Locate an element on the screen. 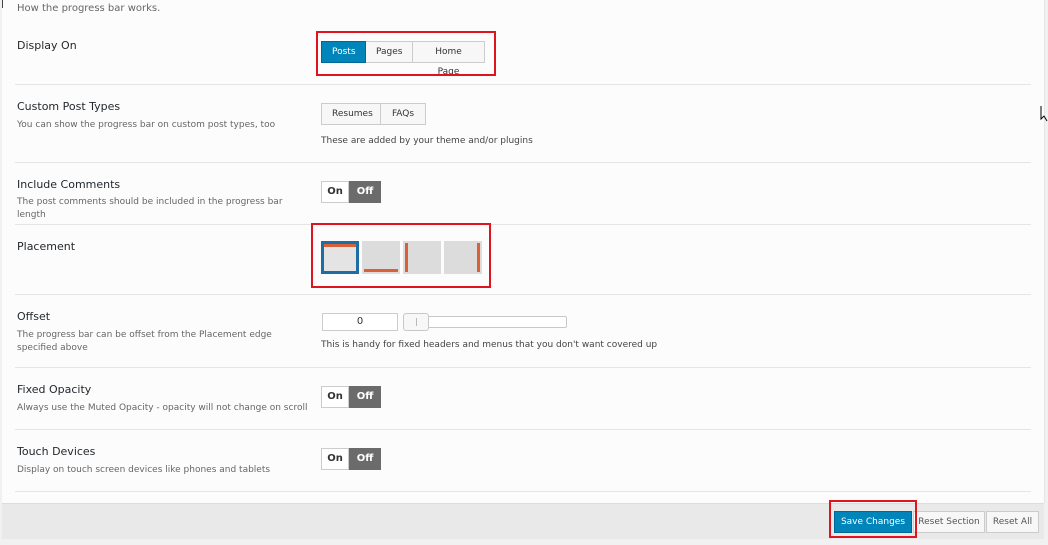 This screenshot has height=545, width=1048. touch-devices-toggle: On Off is located at coordinates (351, 459).